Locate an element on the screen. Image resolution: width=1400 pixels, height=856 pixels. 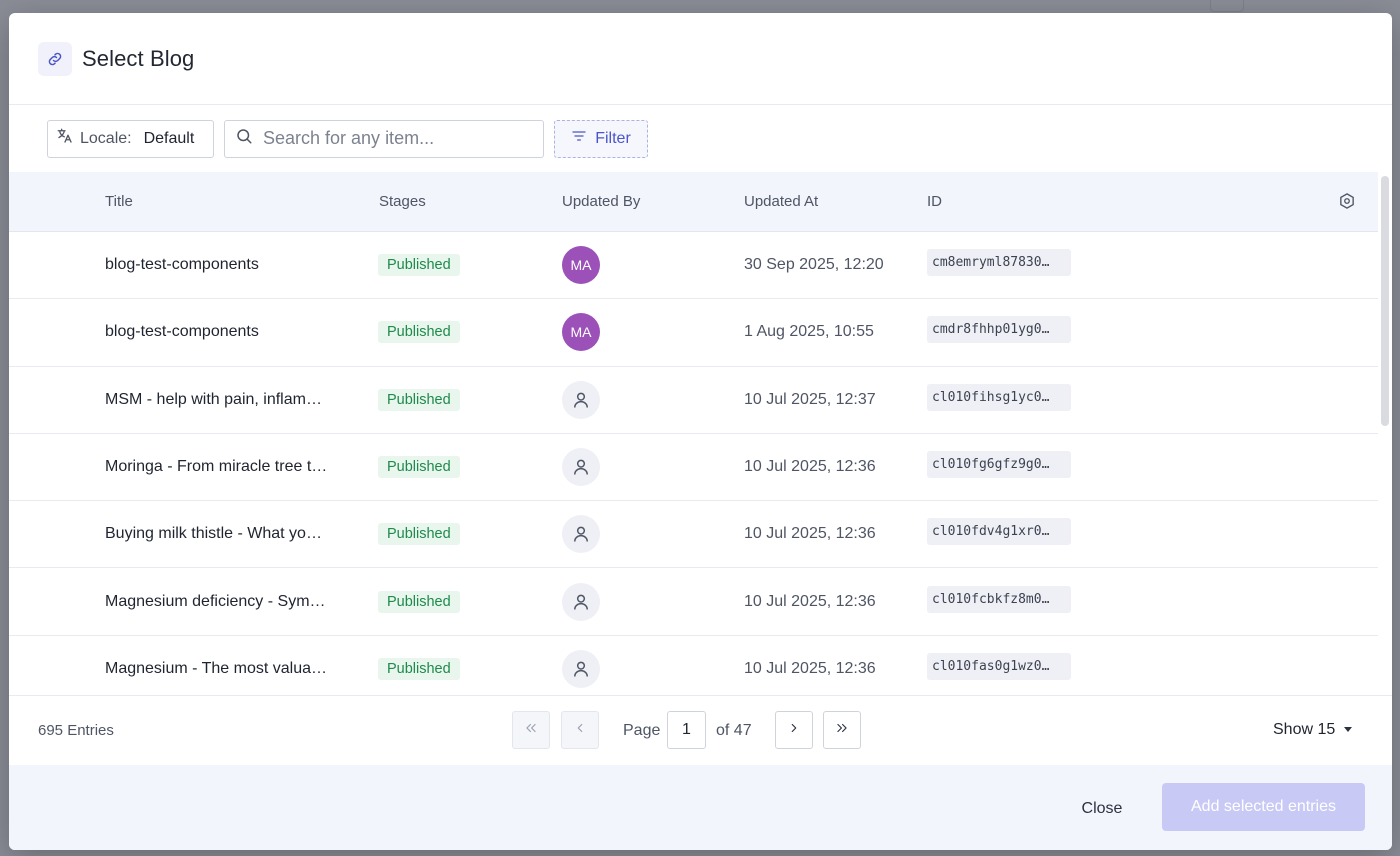
filter-icon is located at coordinates (579, 138).